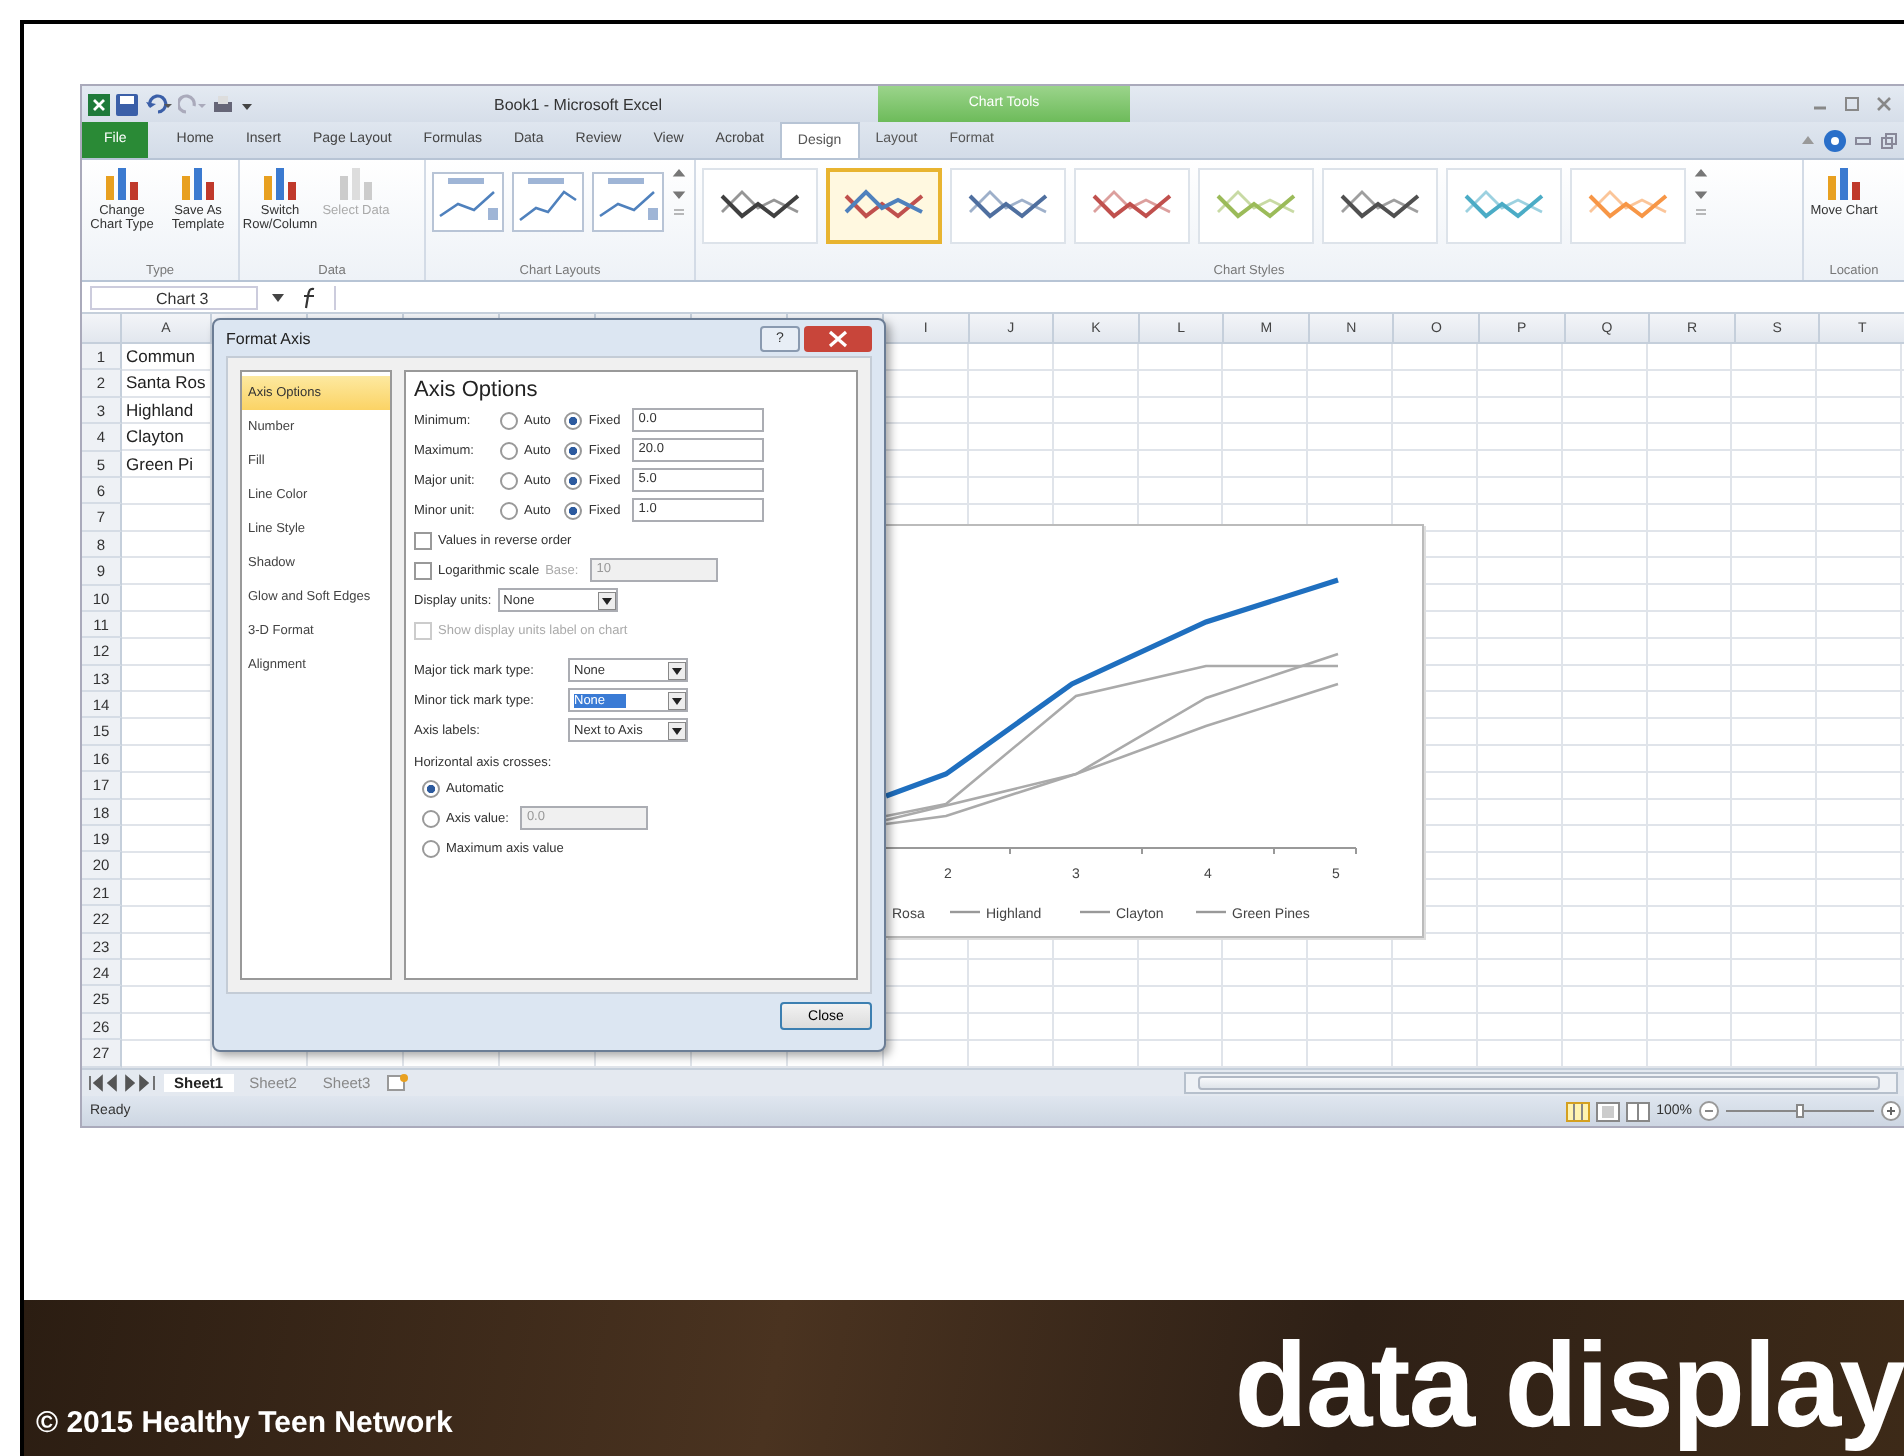 This screenshot has width=1904, height=1456. Describe the element at coordinates (167, 438) in the screenshot. I see `table-cell: Clayton` at that location.